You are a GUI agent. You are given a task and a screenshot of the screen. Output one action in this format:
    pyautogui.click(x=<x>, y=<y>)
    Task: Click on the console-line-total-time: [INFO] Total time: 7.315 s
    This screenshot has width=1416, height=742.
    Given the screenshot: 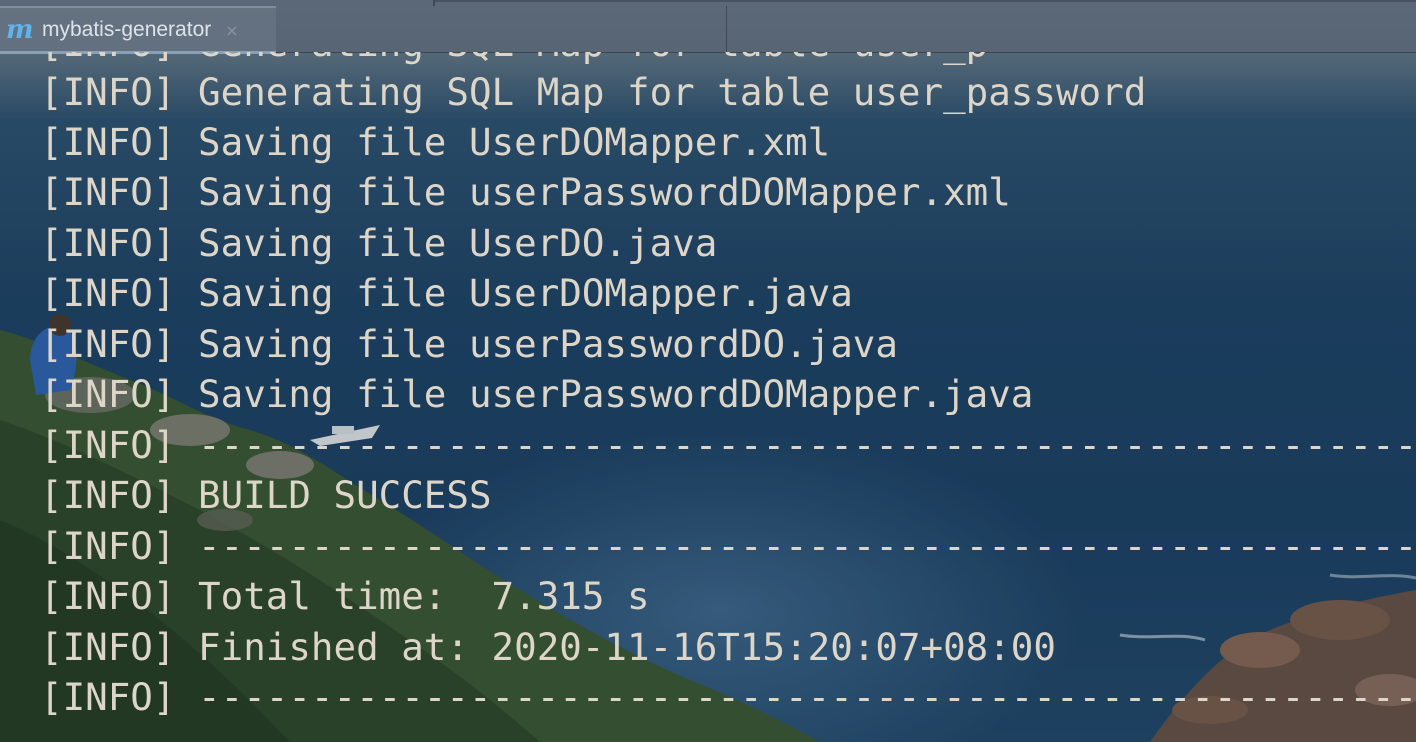 What is the action you would take?
    pyautogui.click(x=345, y=596)
    